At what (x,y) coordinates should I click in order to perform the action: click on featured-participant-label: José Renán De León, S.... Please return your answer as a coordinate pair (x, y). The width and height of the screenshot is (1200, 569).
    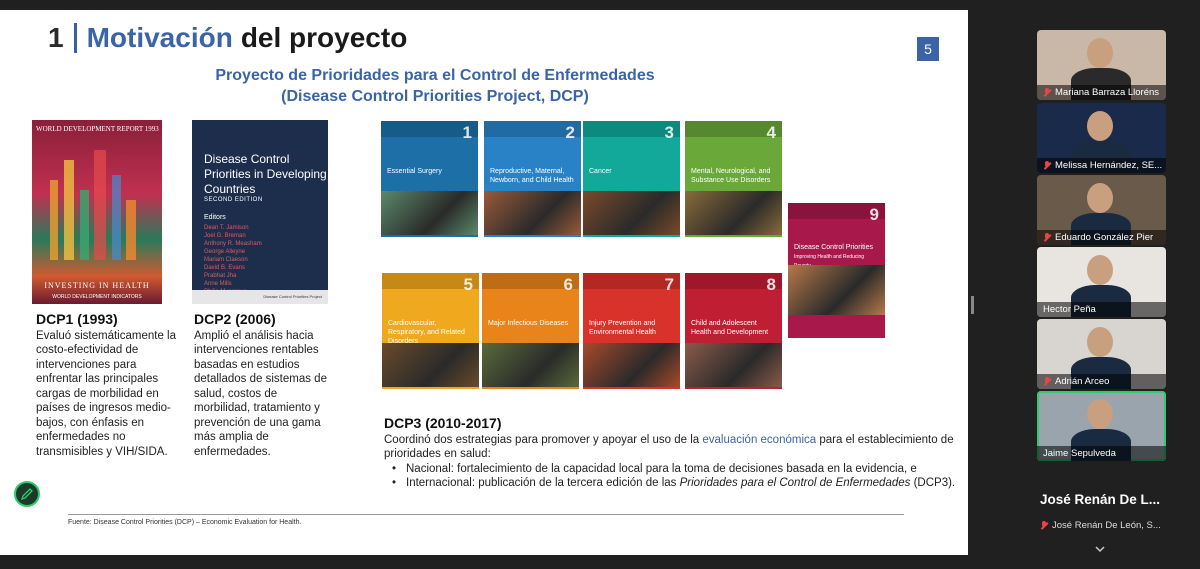
    Looking at the image, I should click on (1100, 525).